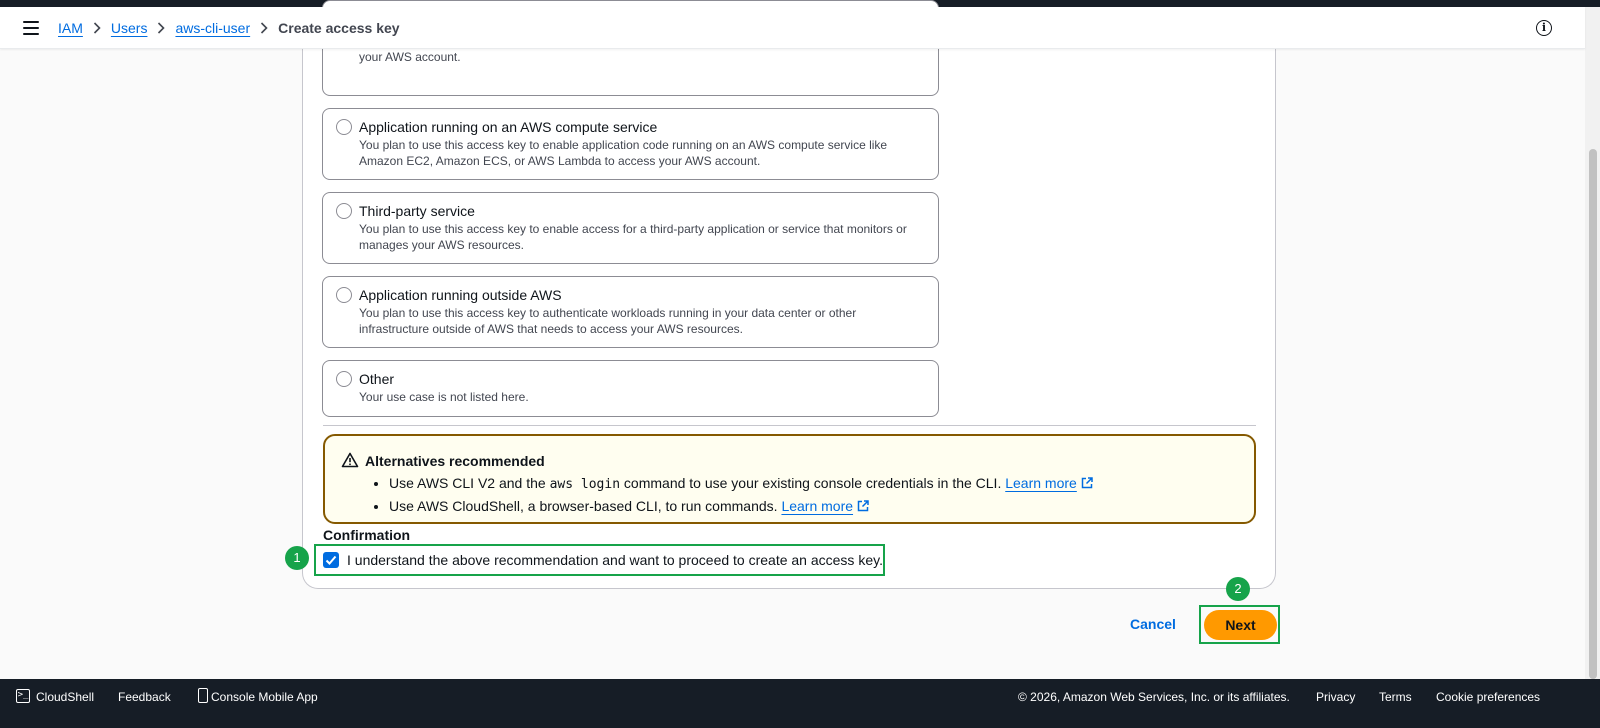 Image resolution: width=1600 pixels, height=728 pixels. I want to click on cancel-button: Cancel, so click(1153, 624).